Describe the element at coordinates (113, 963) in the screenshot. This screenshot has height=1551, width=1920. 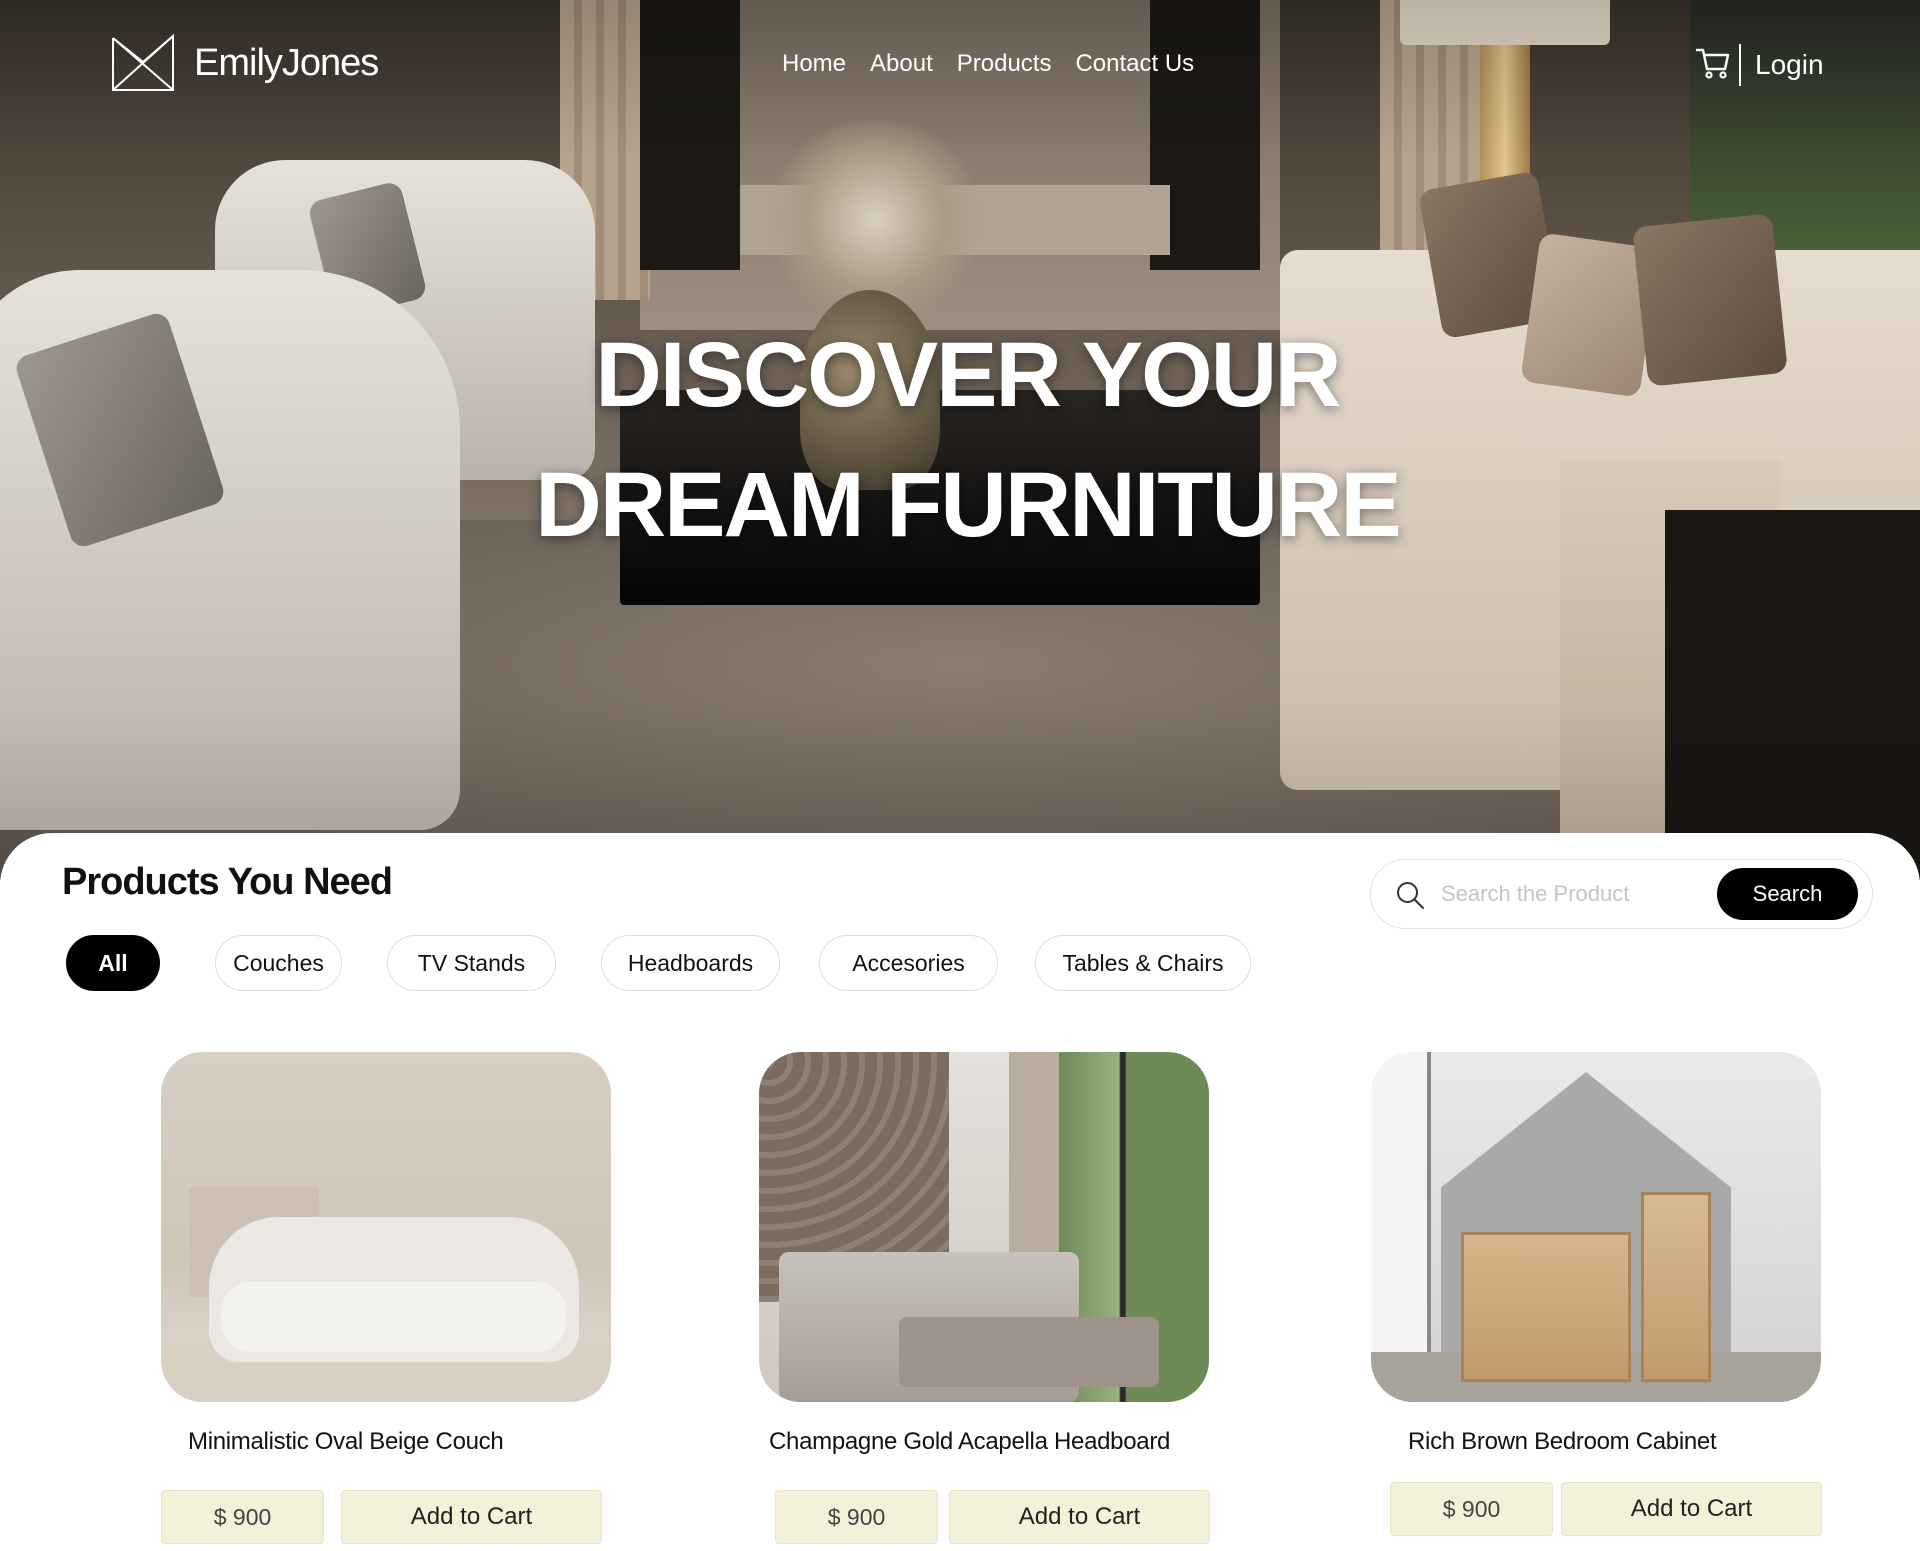
I see `filter-all: All` at that location.